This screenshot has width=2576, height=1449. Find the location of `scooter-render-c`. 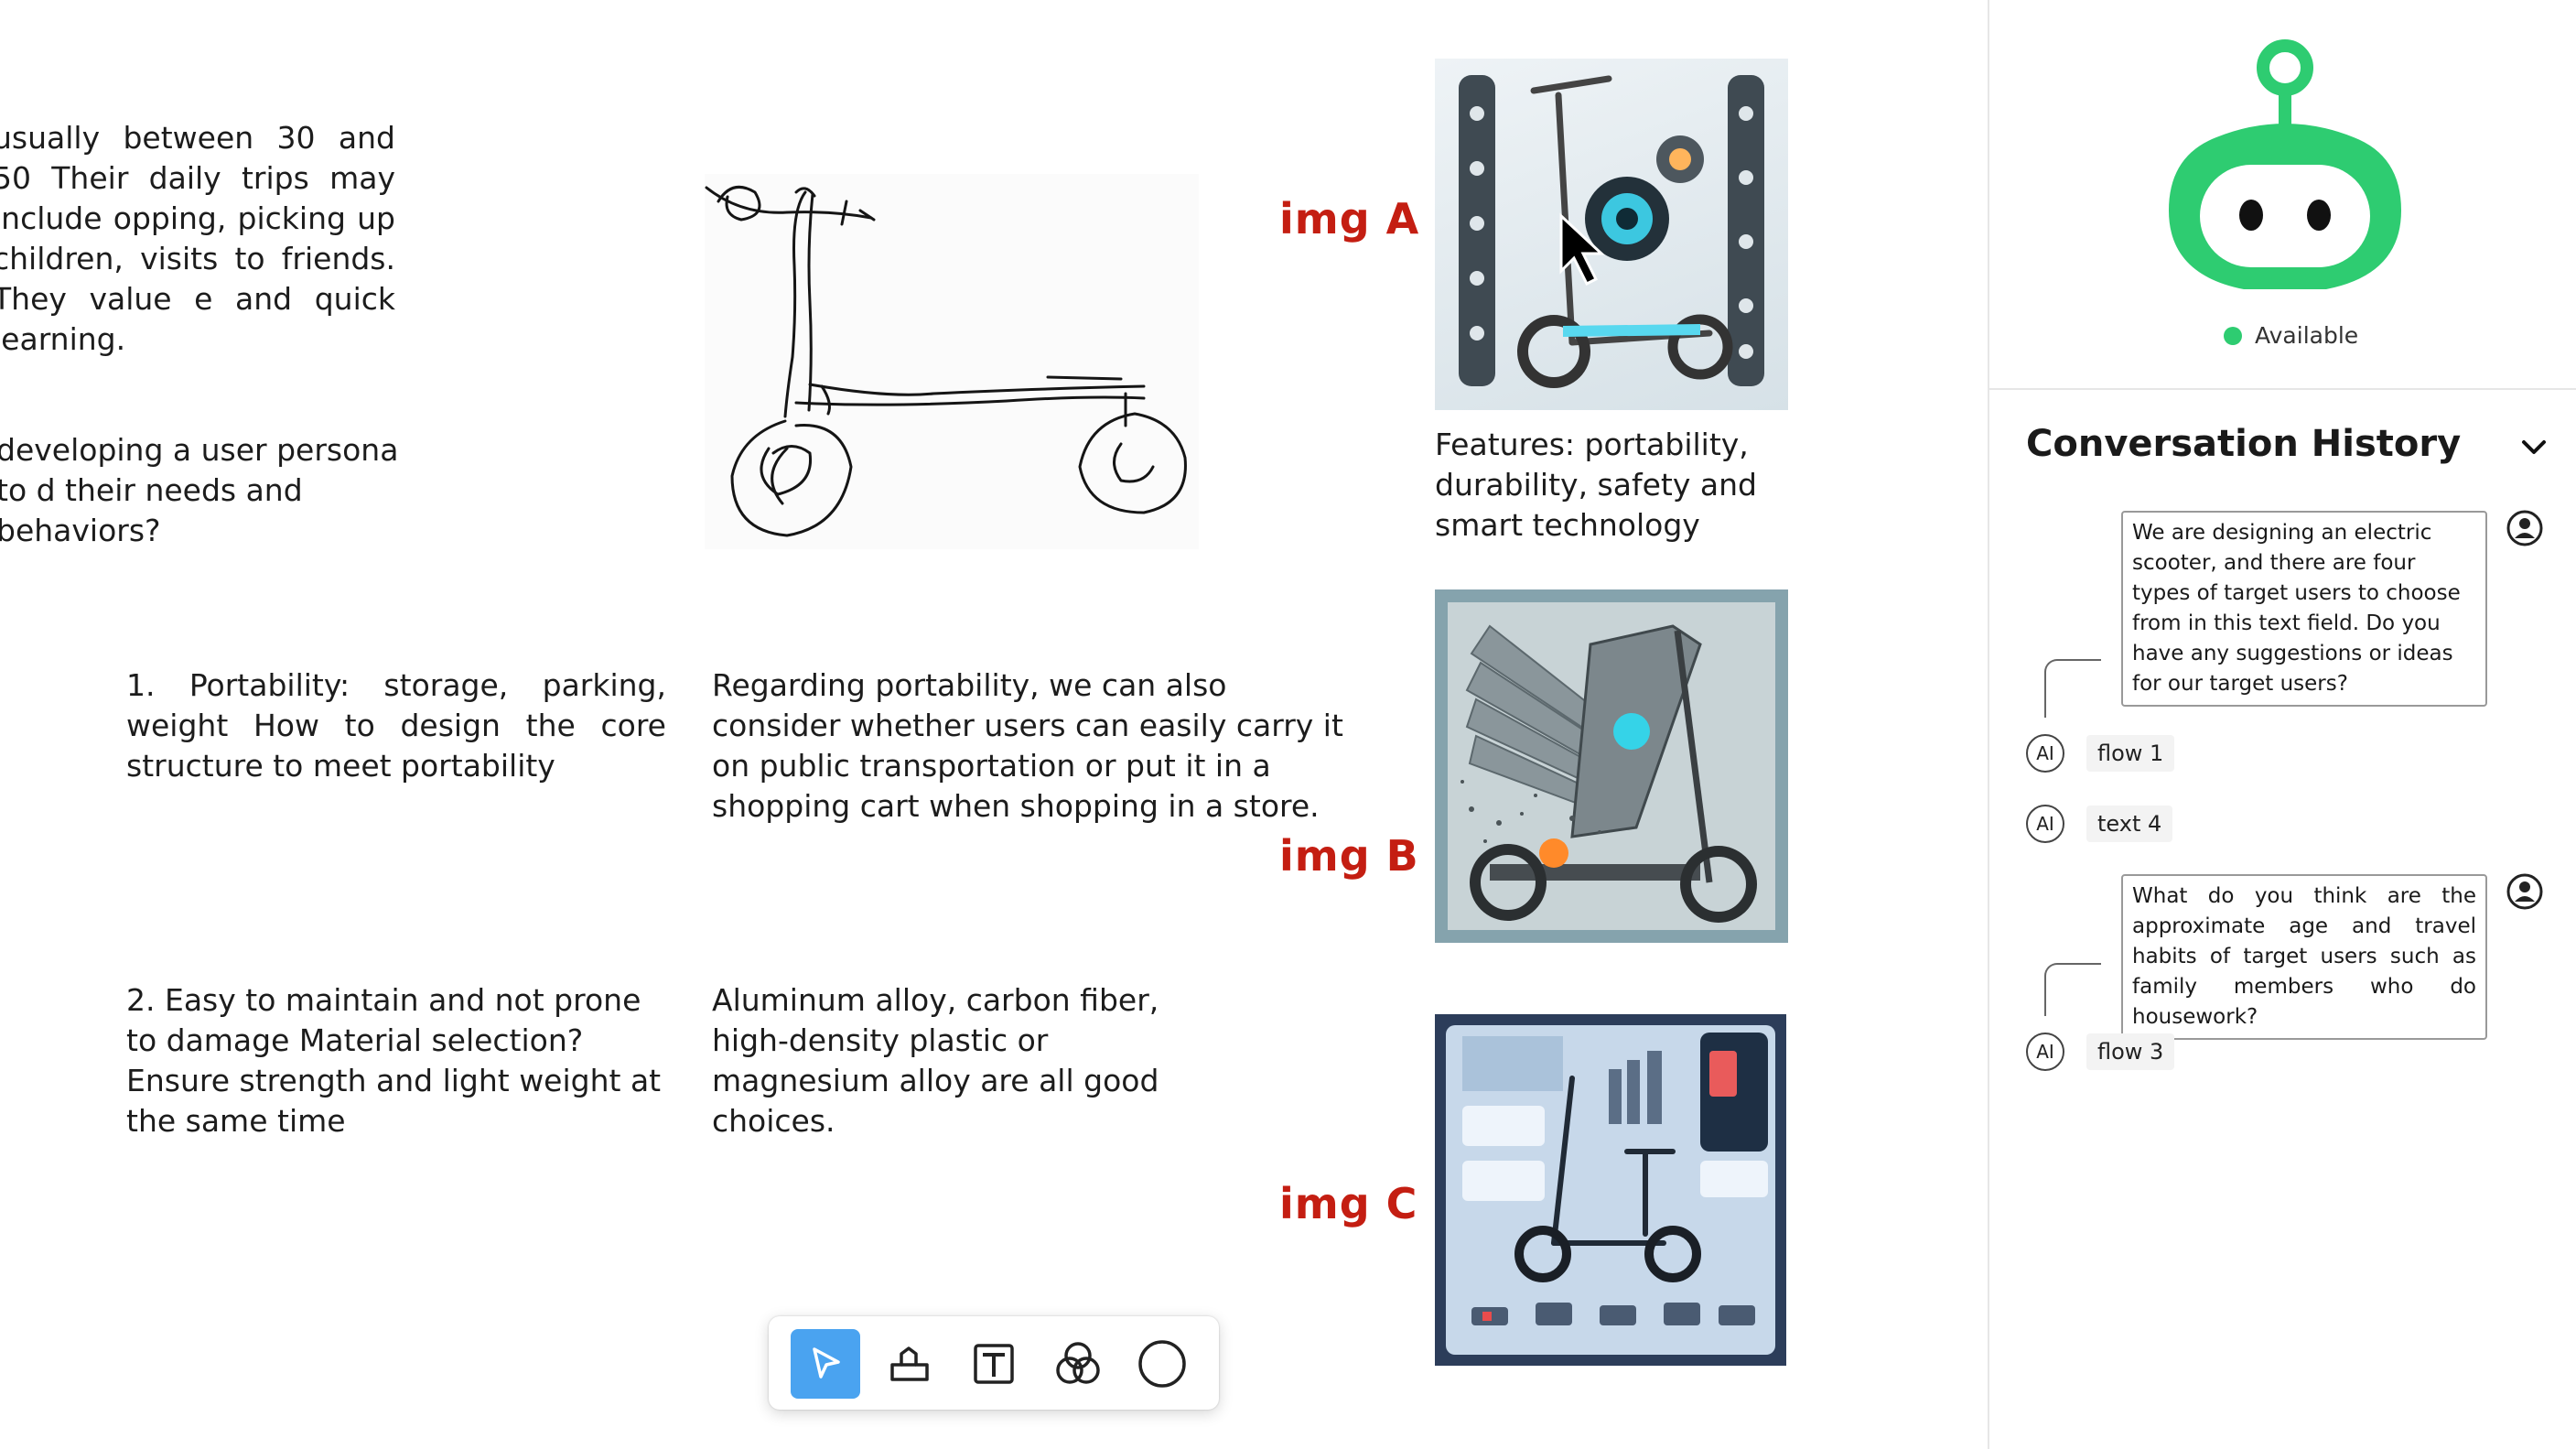

scooter-render-c is located at coordinates (1610, 1190).